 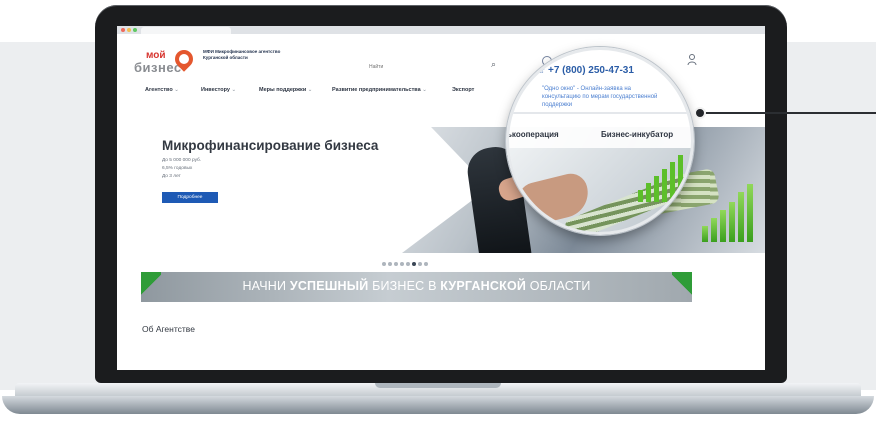 What do you see at coordinates (186, 30) in the screenshot?
I see `browser-tab` at bounding box center [186, 30].